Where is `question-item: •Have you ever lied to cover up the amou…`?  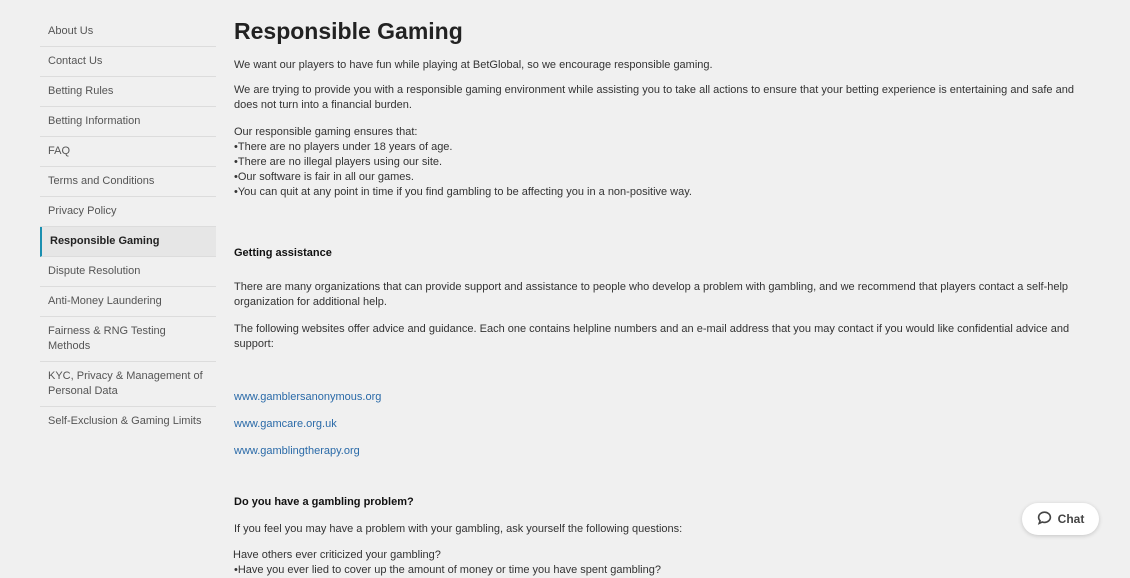
question-item: •Have you ever lied to cover up the amou… is located at coordinates (447, 570).